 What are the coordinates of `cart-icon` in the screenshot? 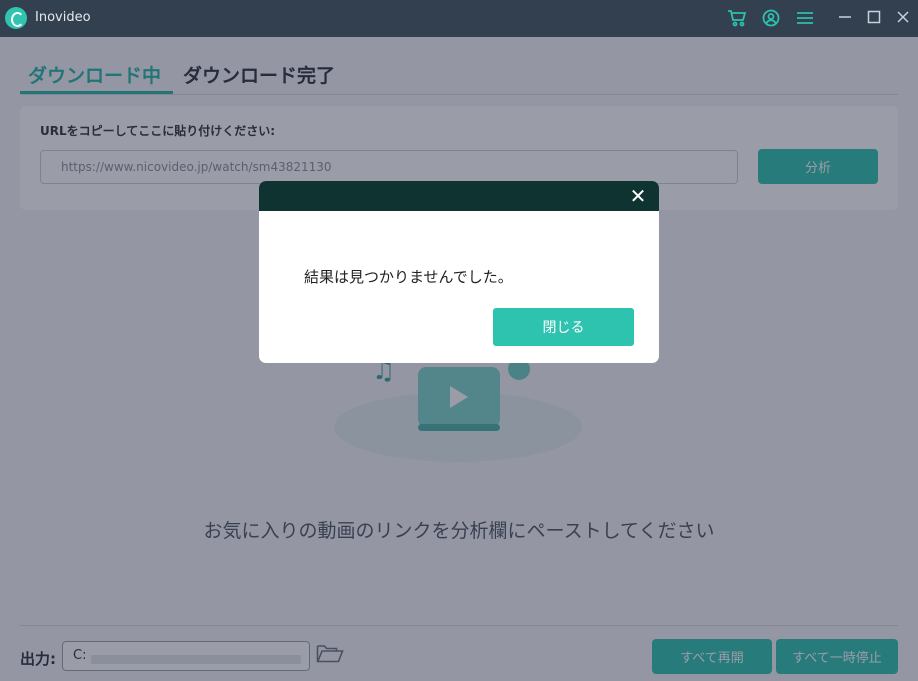 It's located at (737, 18).